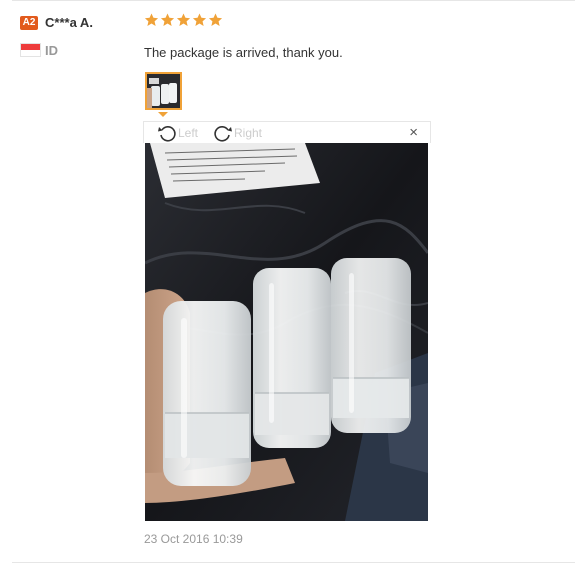 The image size is (575, 565). Describe the element at coordinates (287, 132) in the screenshot. I see `image-viewer-toolbar: Left Right ×` at that location.